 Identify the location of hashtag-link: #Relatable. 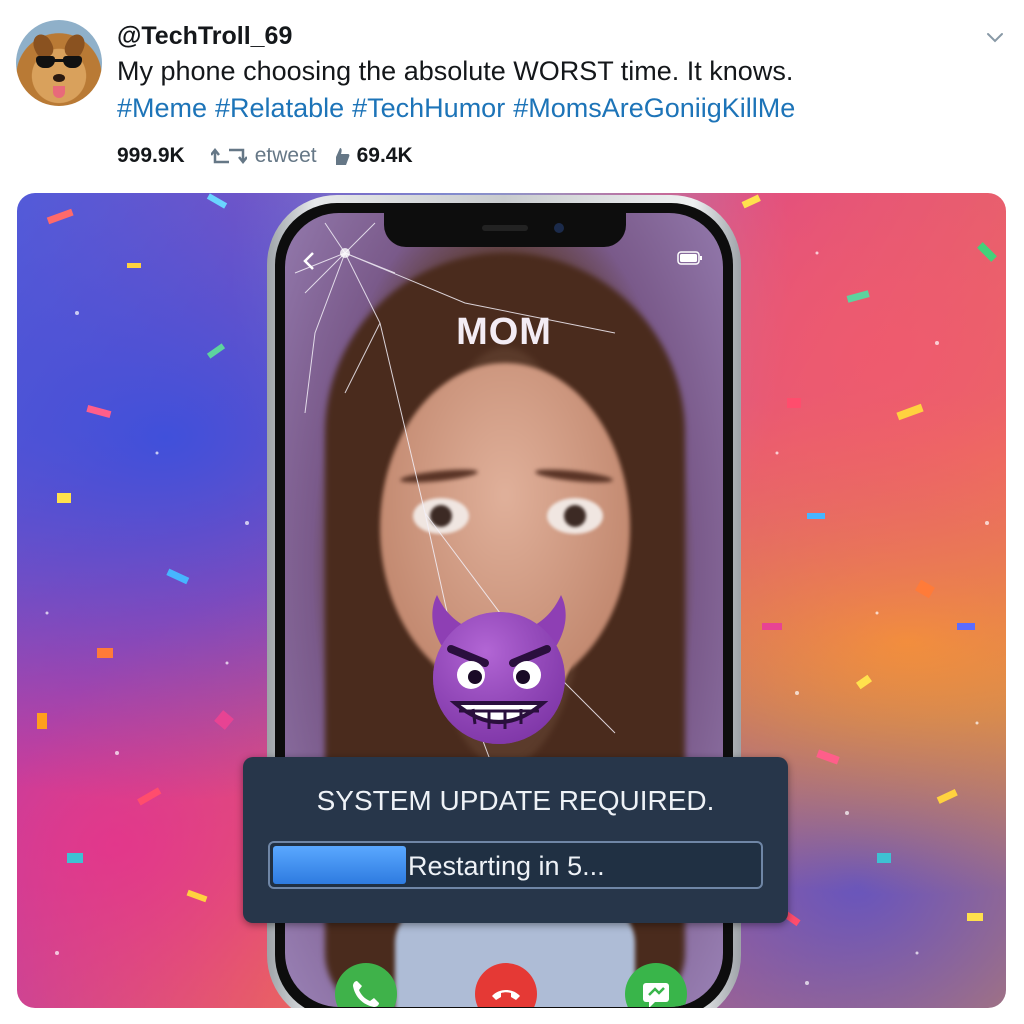
(279, 108).